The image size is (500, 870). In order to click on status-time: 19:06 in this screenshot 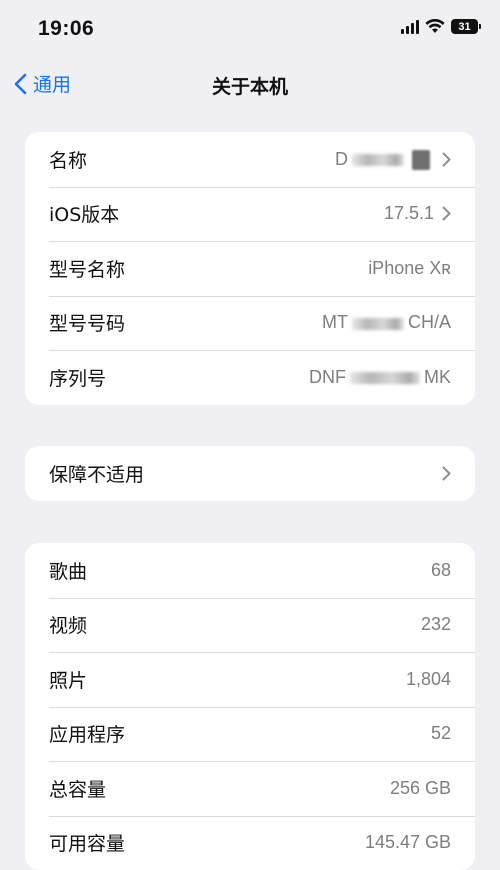, I will do `click(66, 29)`.